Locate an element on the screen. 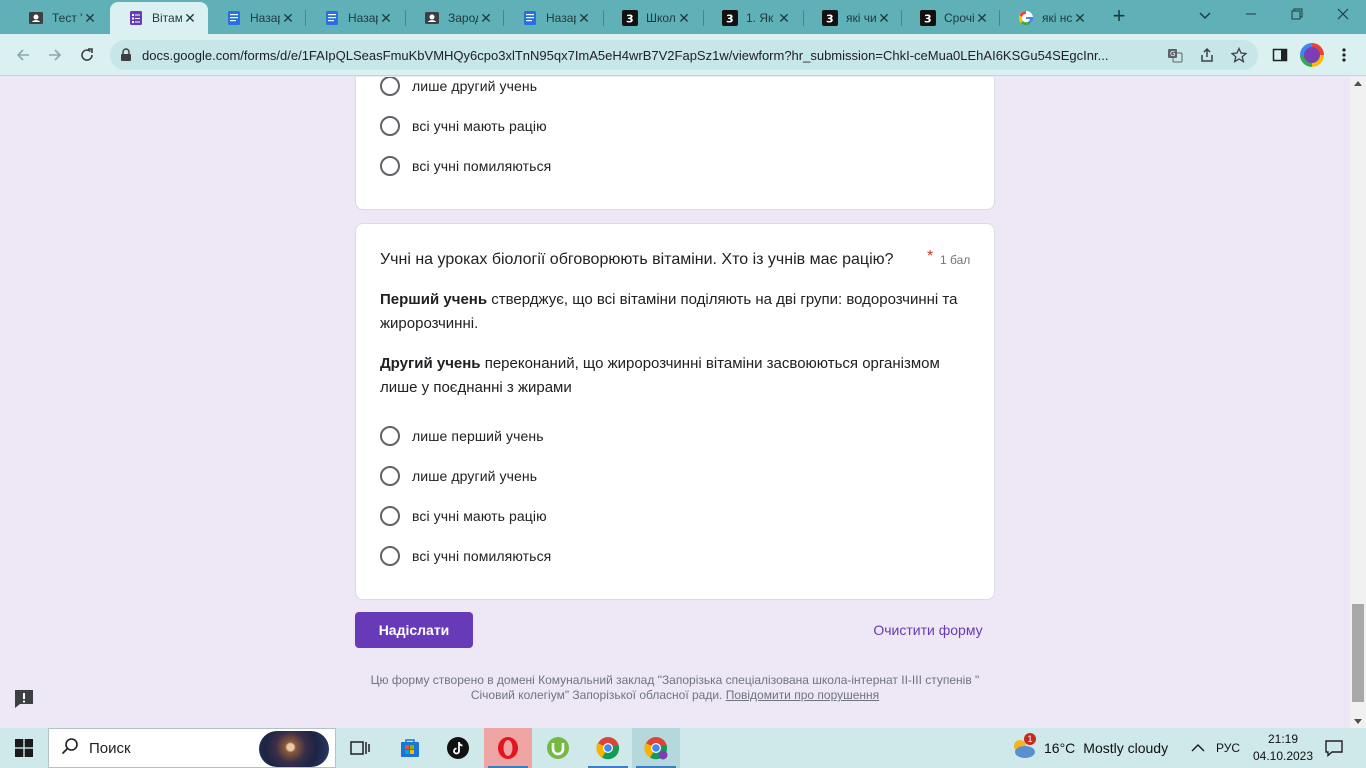  clear-form-button: Очистити форму is located at coordinates (928, 630).